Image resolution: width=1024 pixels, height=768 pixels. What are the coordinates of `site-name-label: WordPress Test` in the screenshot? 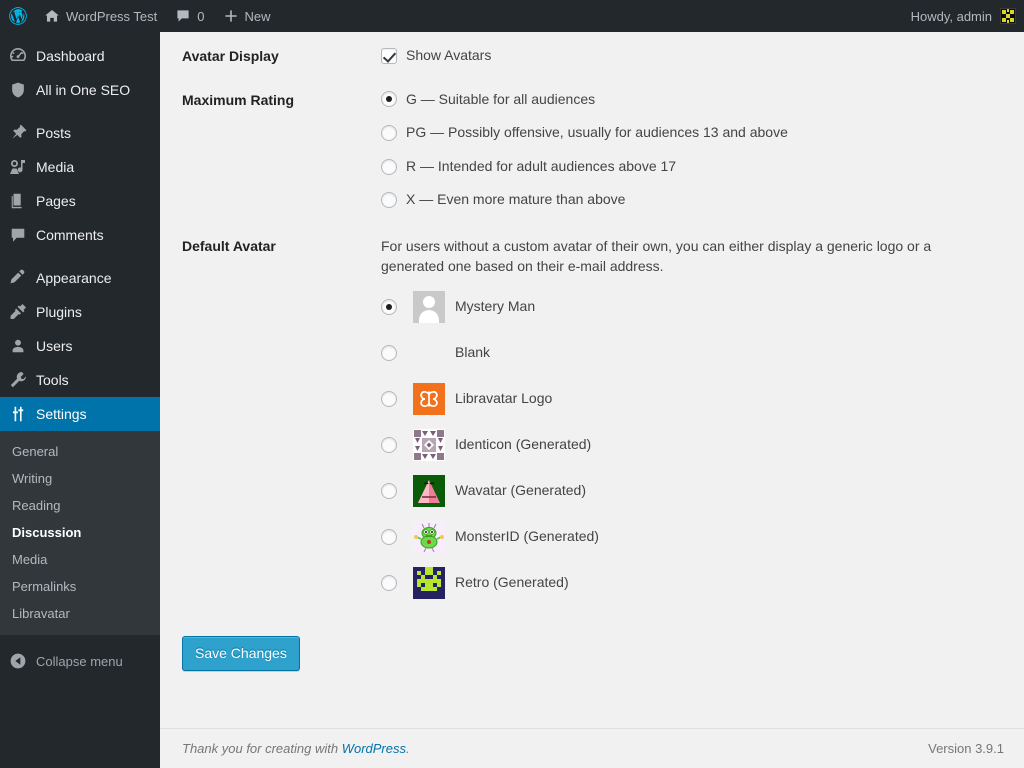 It's located at (112, 16).